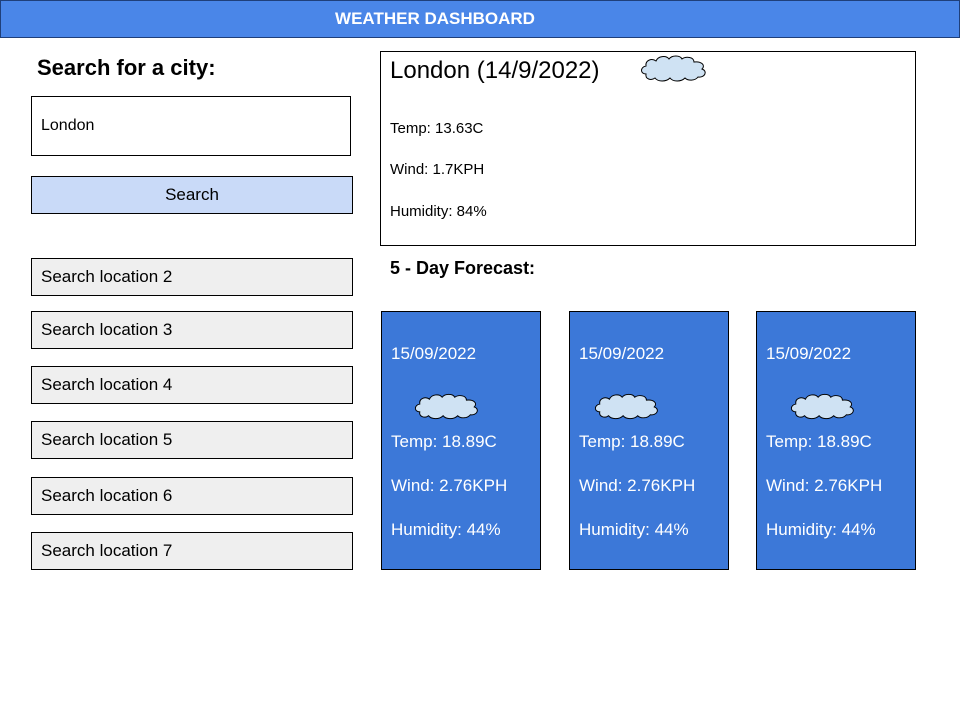 The image size is (960, 720). Describe the element at coordinates (463, 268) in the screenshot. I see `forecast-heading: 5 - Day Forecast:` at that location.